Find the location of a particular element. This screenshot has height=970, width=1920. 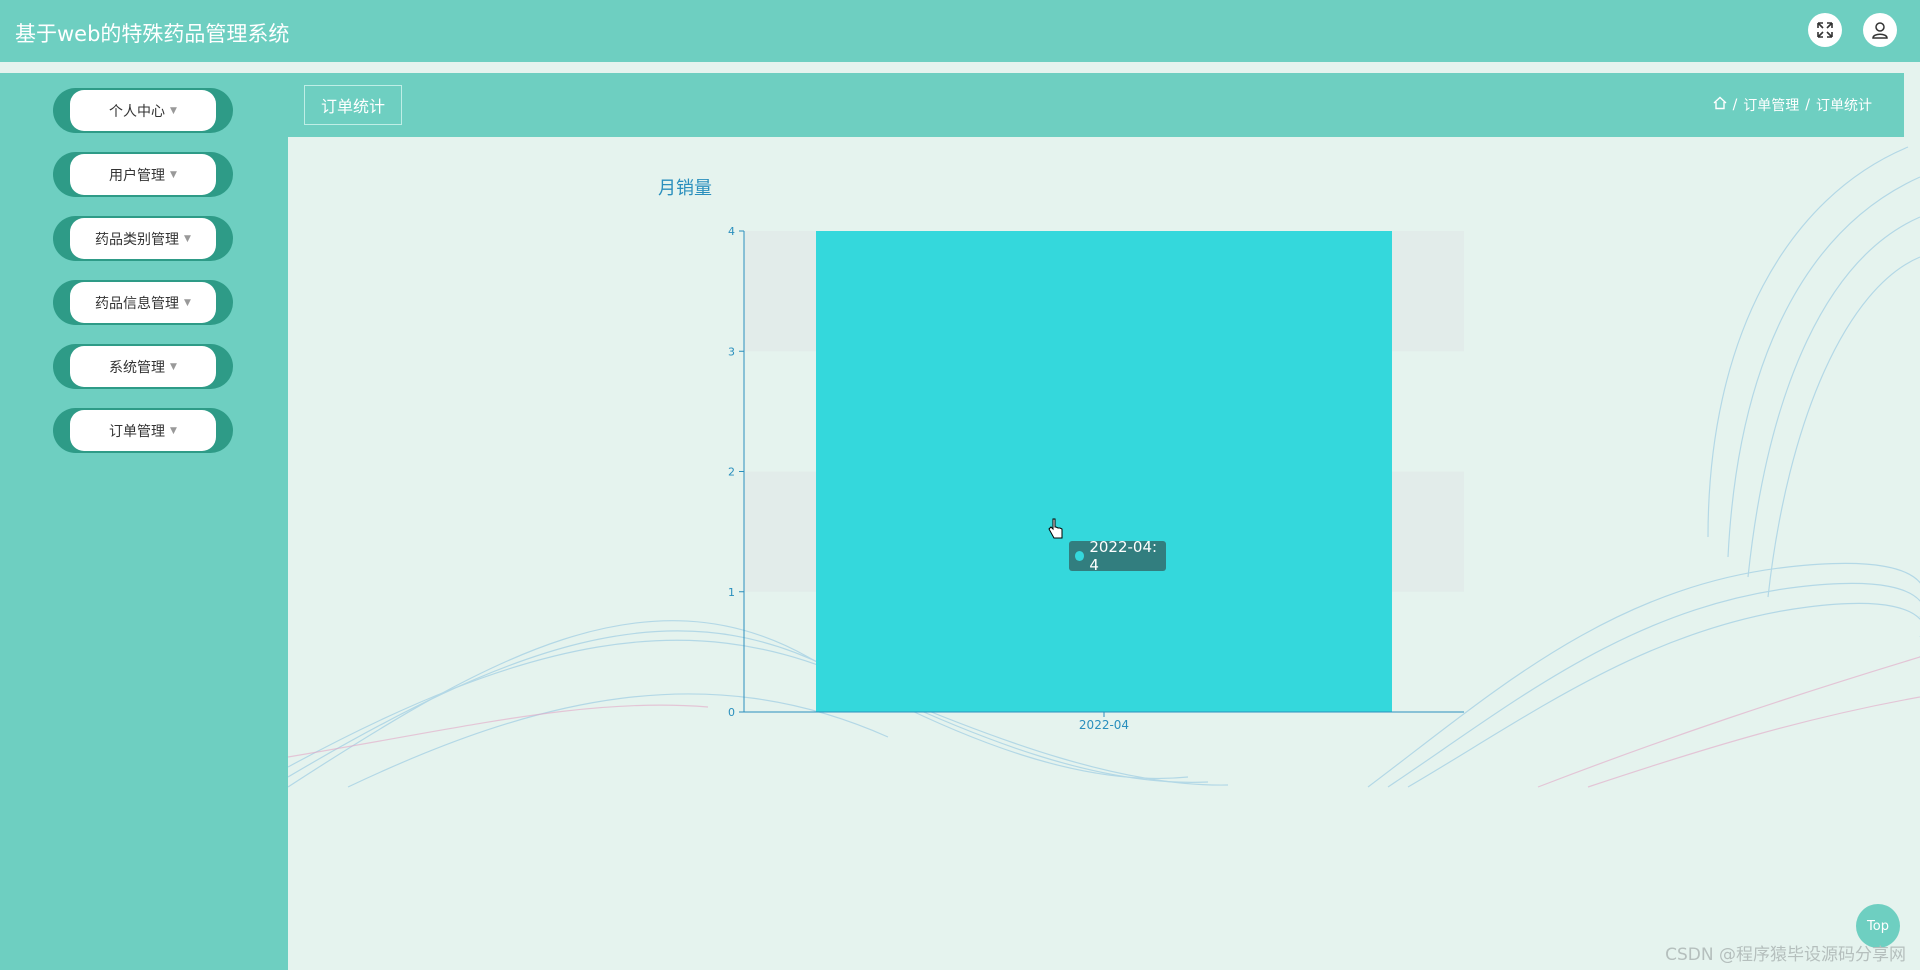

series-dot-icon is located at coordinates (1080, 556).